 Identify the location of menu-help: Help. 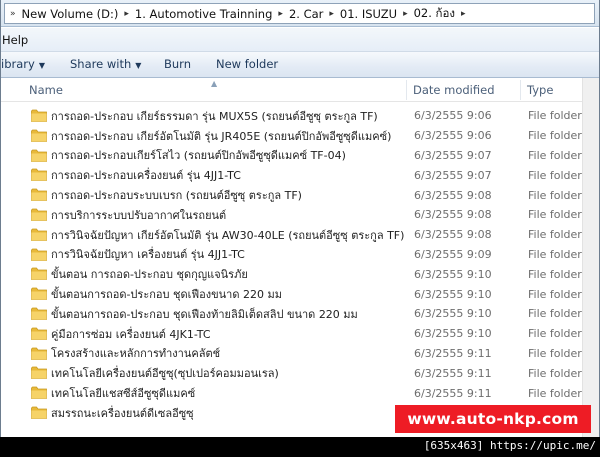
(17, 40).